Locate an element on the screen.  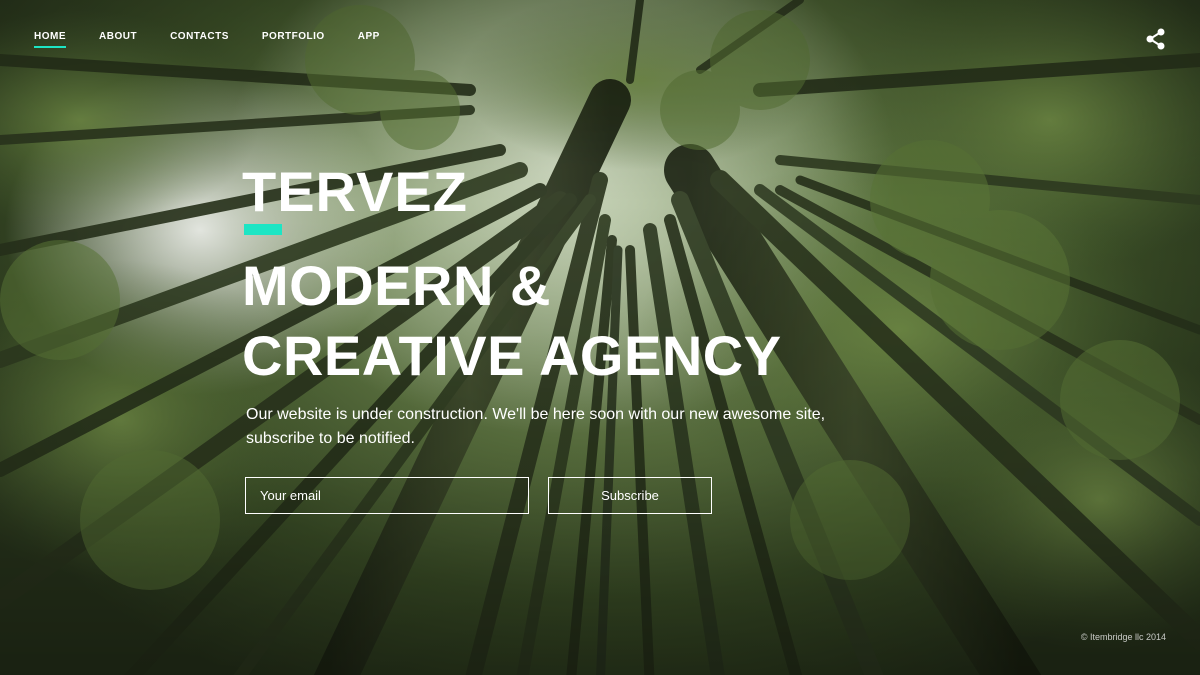
accent-bar is located at coordinates (263, 229).